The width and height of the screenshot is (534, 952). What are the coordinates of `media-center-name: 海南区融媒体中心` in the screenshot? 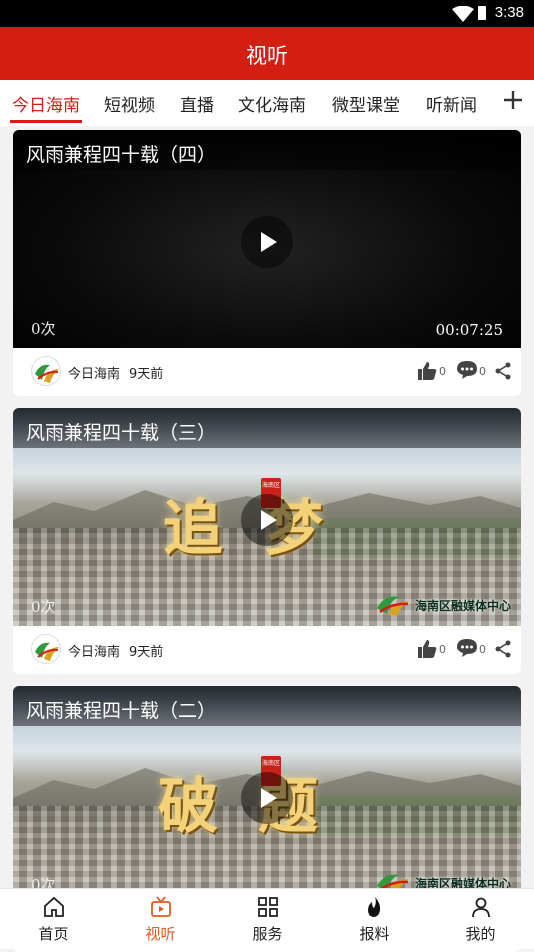 It's located at (462, 605).